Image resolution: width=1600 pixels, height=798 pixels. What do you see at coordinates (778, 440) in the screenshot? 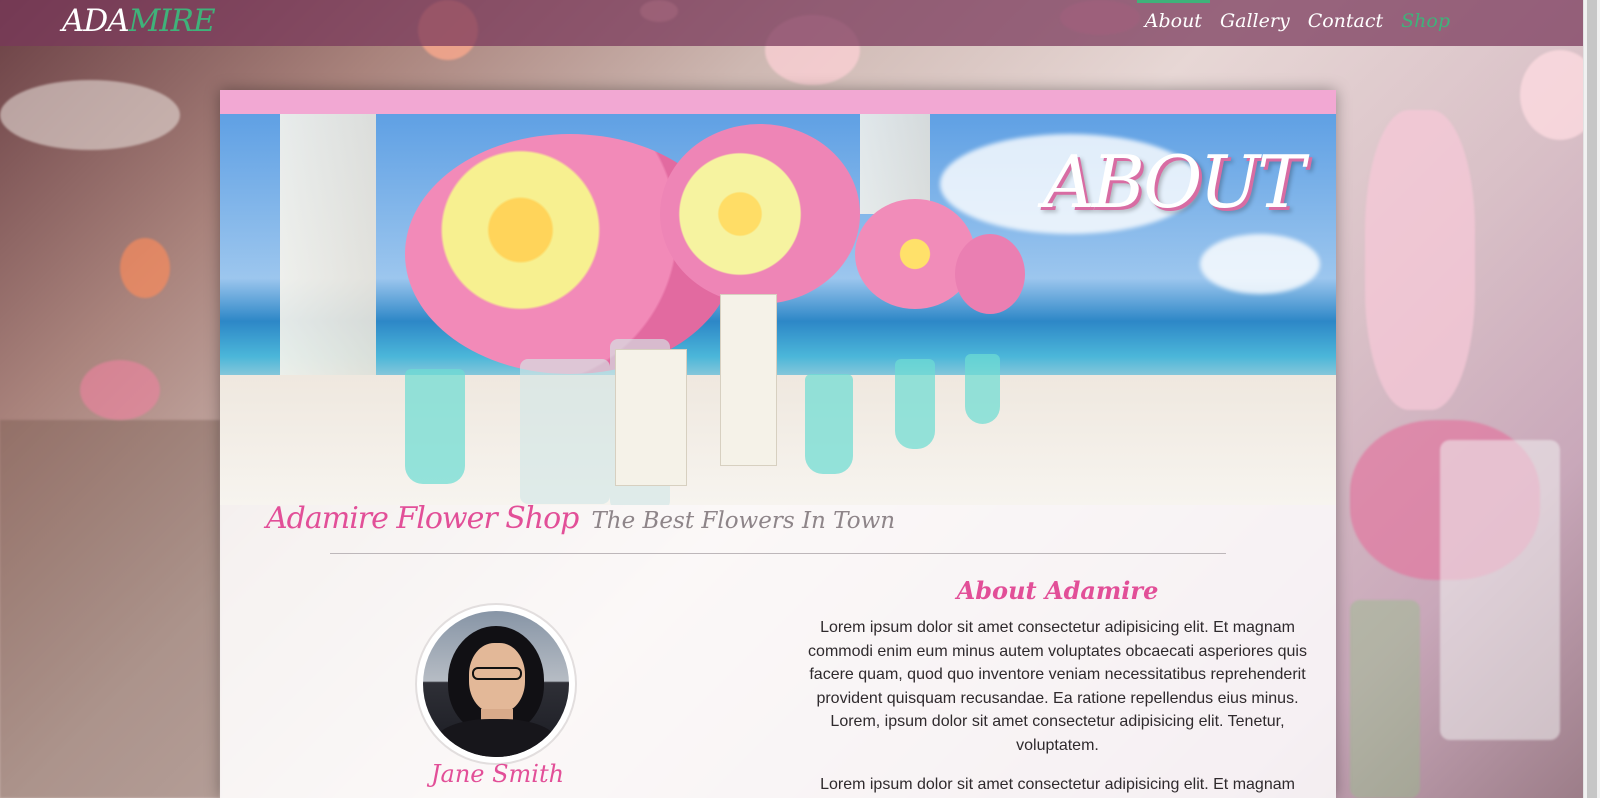
I see `banquet-table` at bounding box center [778, 440].